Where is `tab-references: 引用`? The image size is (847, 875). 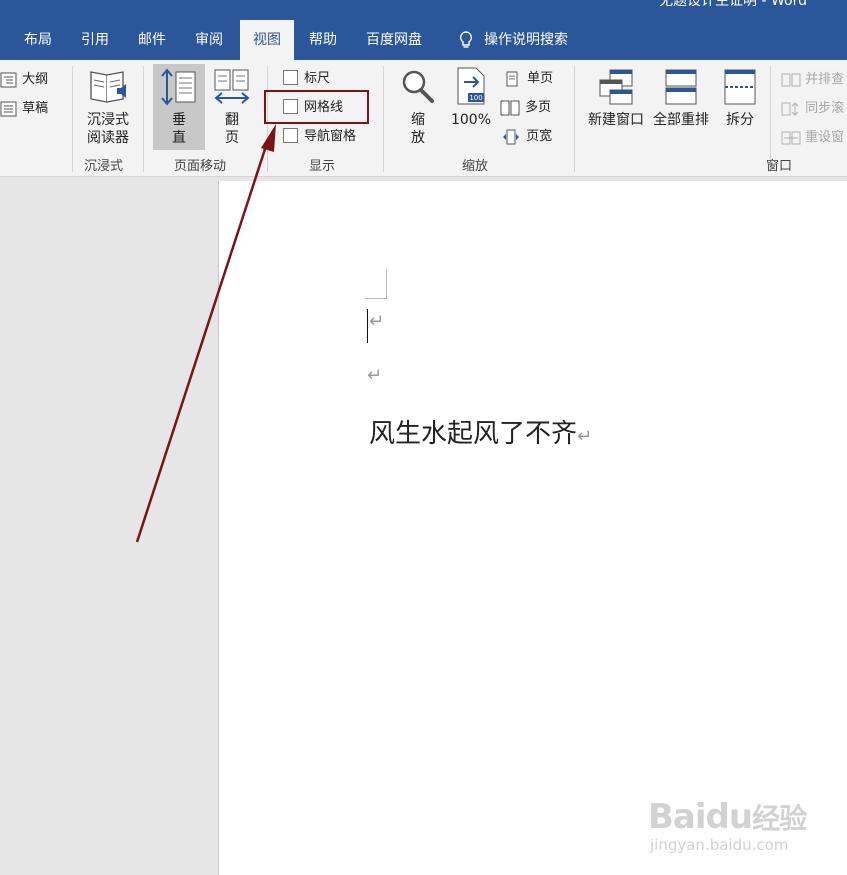 tab-references: 引用 is located at coordinates (95, 40).